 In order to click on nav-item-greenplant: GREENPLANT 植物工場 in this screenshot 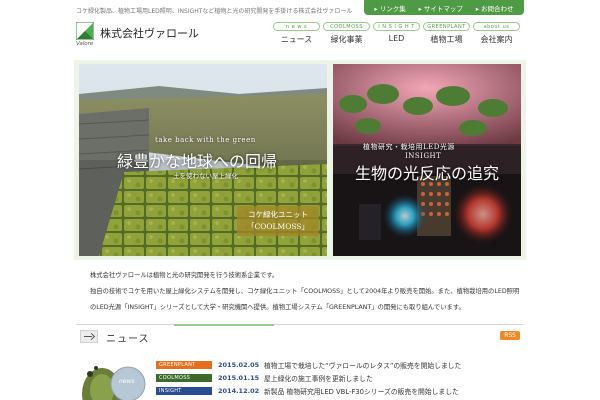, I will do `click(446, 33)`.